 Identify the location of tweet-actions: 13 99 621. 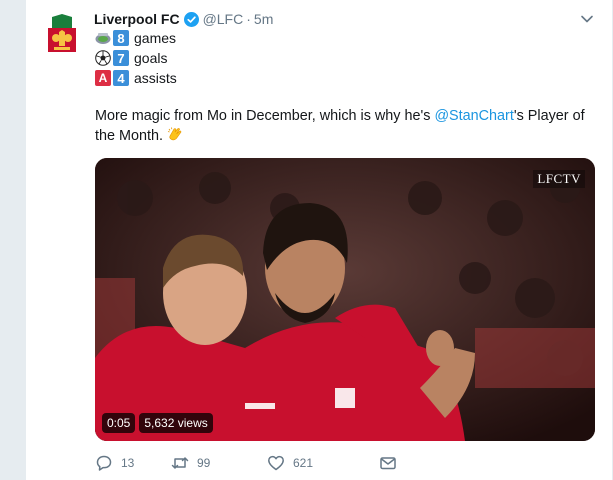
(250, 463).